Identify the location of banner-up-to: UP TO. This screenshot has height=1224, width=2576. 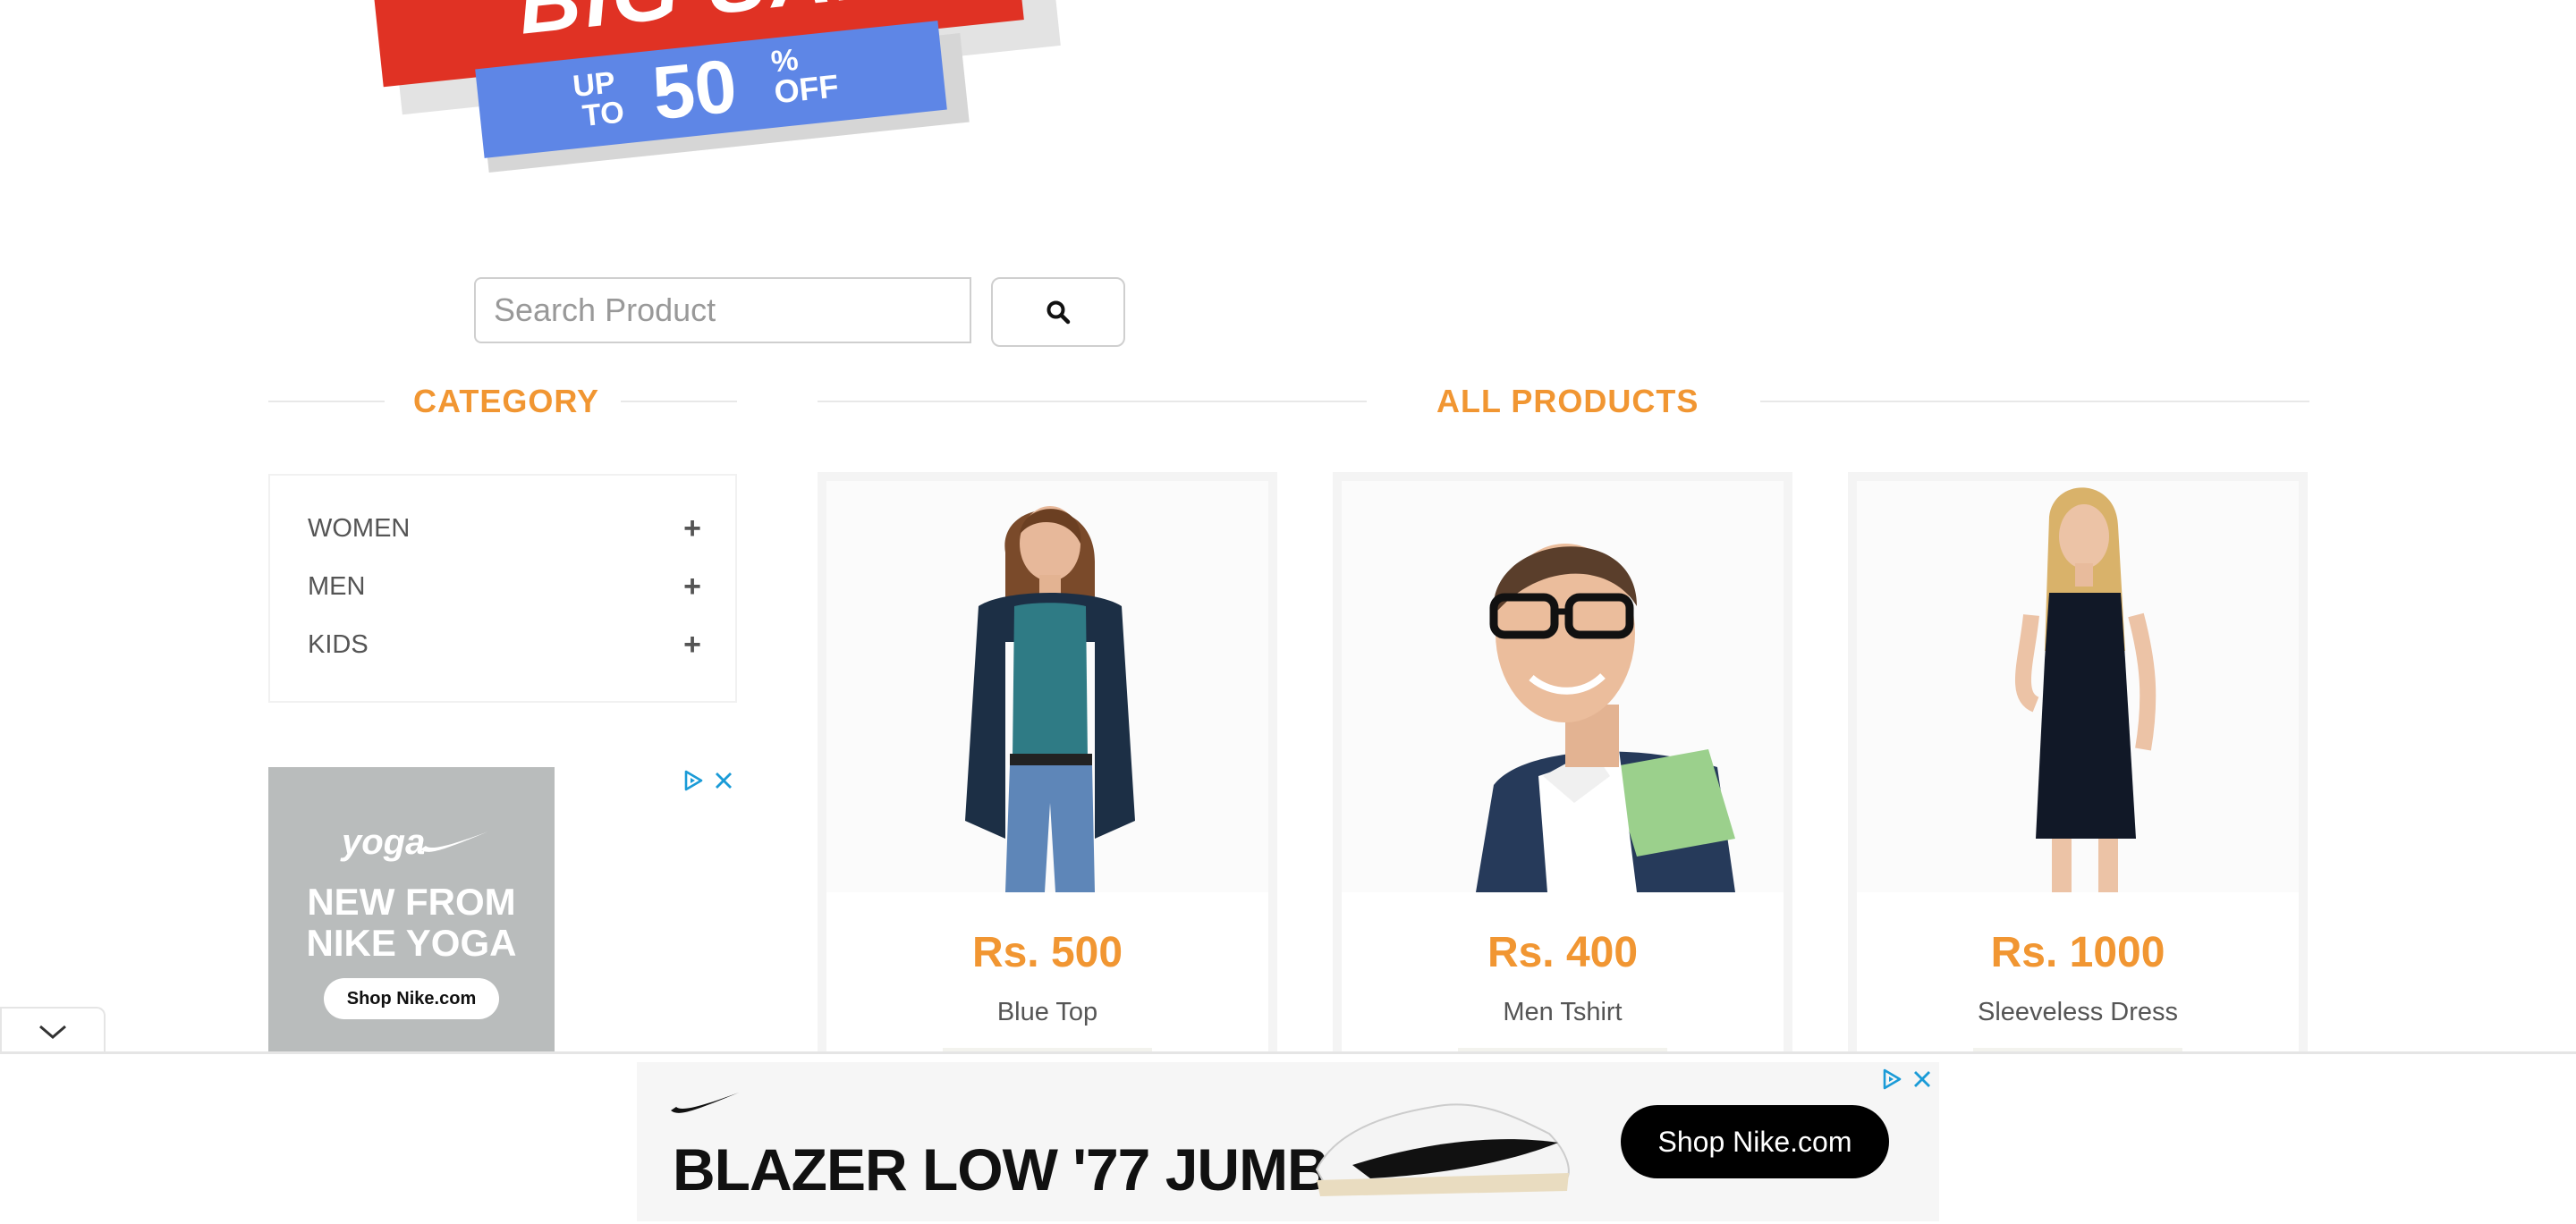
(595, 99).